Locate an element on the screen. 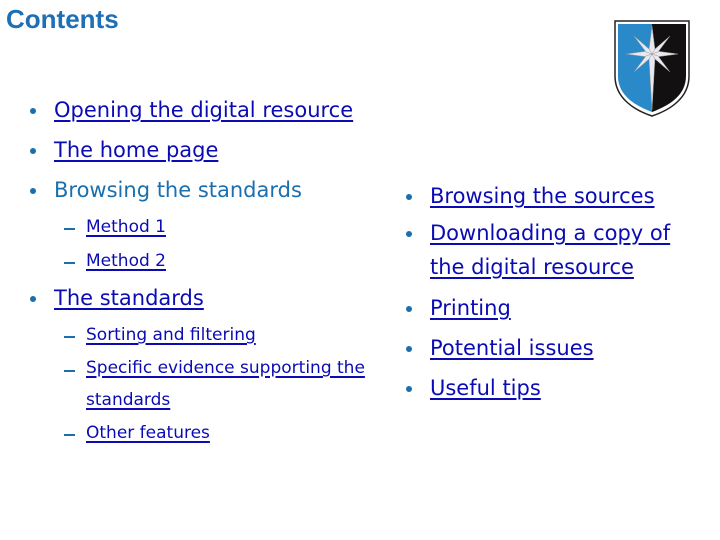 Image resolution: width=720 pixels, height=540 pixels. list-item: Method 1 is located at coordinates (207, 227).